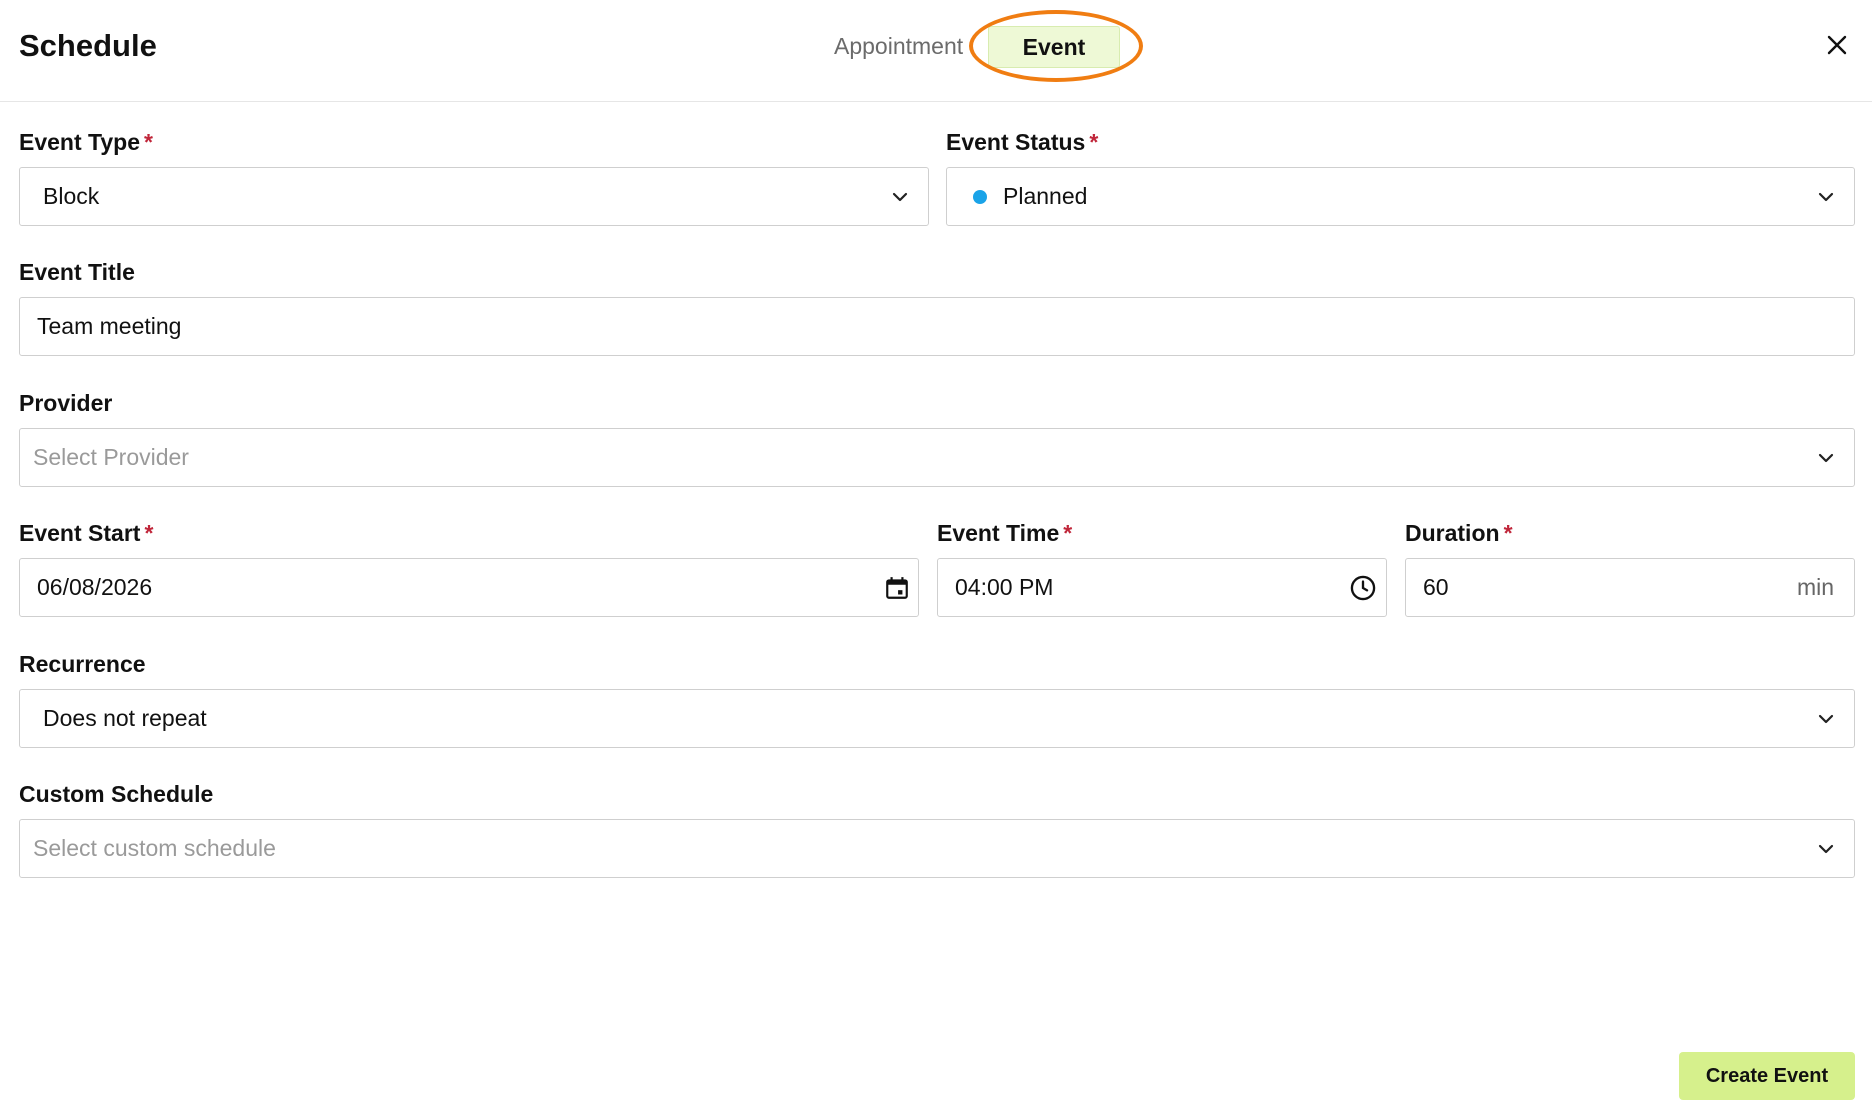  Describe the element at coordinates (66, 403) in the screenshot. I see `provider-label: Provider` at that location.